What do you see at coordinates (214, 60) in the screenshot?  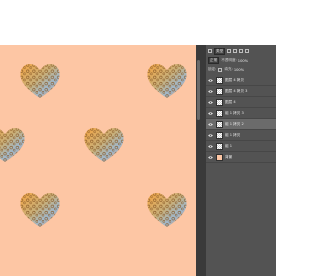 I see `blend-mode-dropdown: 正常` at bounding box center [214, 60].